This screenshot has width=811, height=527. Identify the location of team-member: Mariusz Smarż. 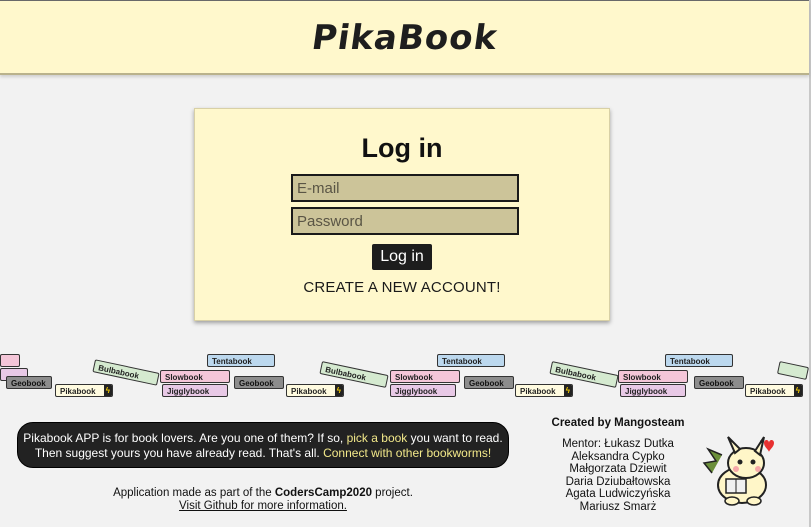
(618, 506).